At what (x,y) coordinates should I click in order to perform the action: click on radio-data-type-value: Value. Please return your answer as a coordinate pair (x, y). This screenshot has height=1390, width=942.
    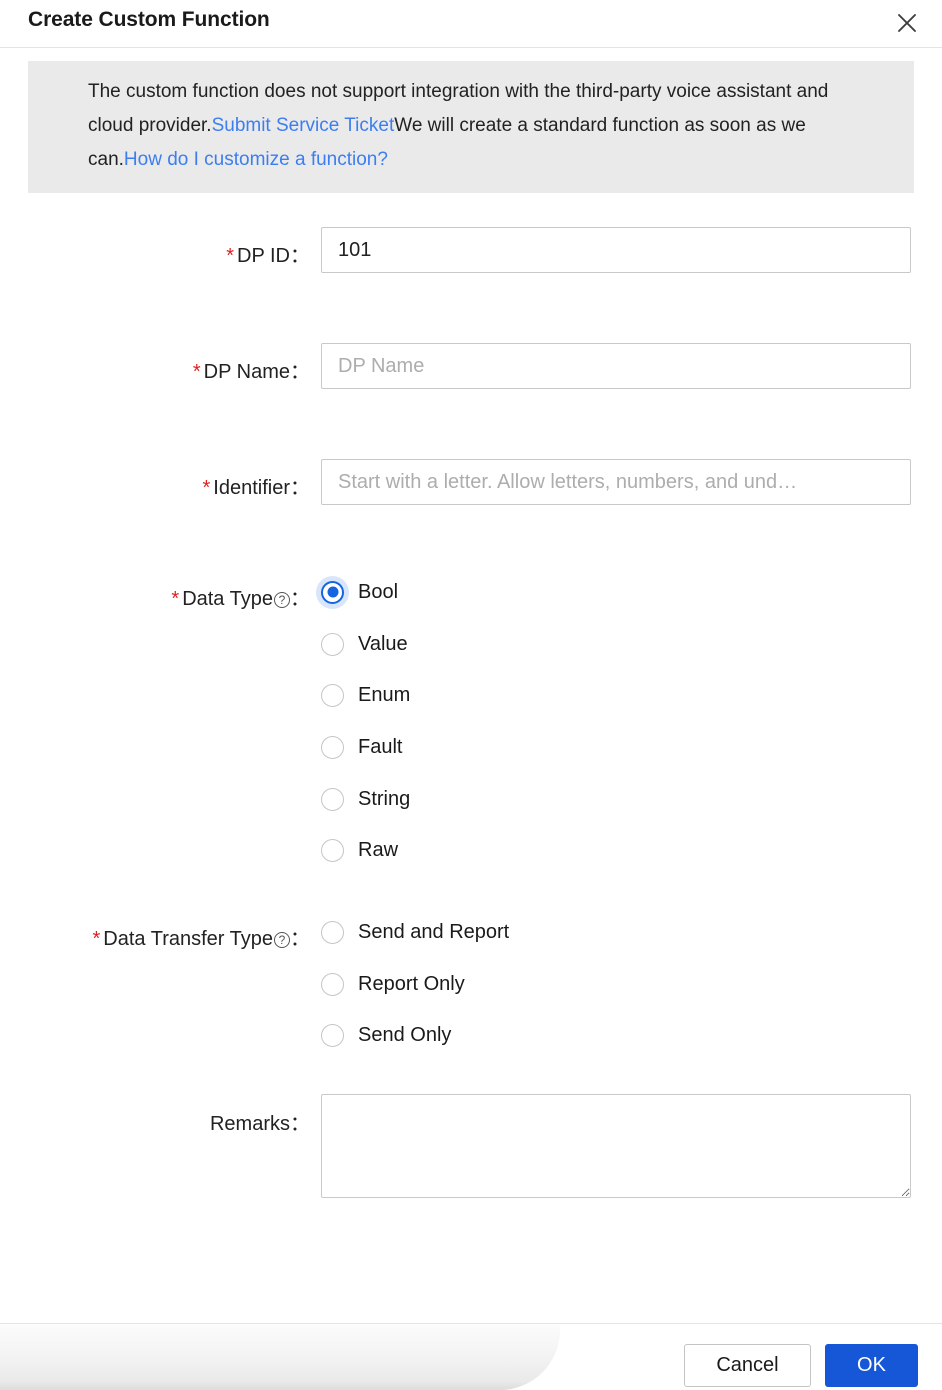
    Looking at the image, I should click on (364, 644).